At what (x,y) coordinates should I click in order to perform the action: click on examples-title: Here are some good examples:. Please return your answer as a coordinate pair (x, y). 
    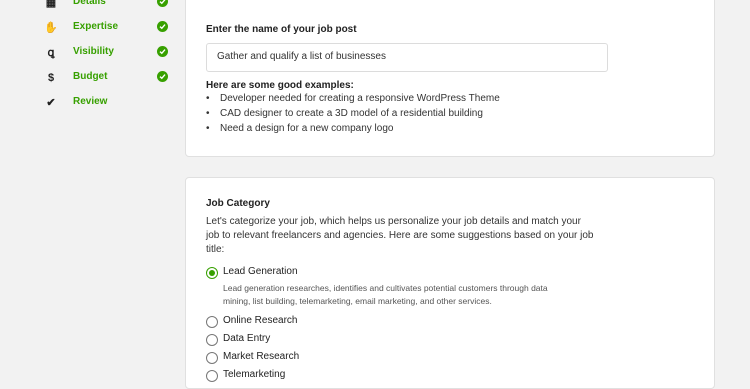
    Looking at the image, I should click on (280, 85).